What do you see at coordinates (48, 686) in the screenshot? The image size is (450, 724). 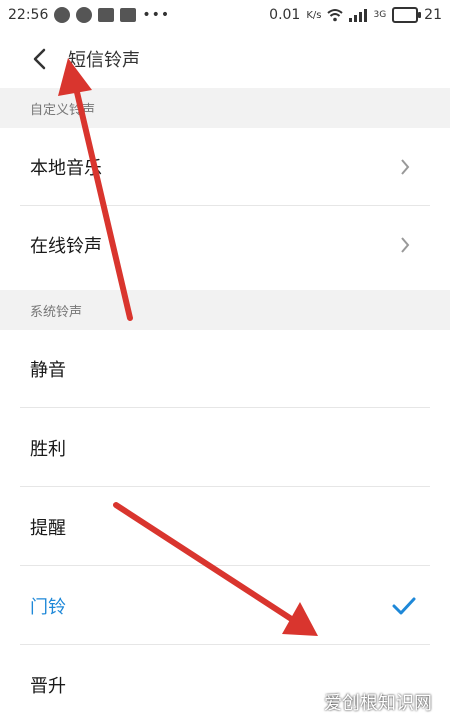 I see `row-label: 晋升` at bounding box center [48, 686].